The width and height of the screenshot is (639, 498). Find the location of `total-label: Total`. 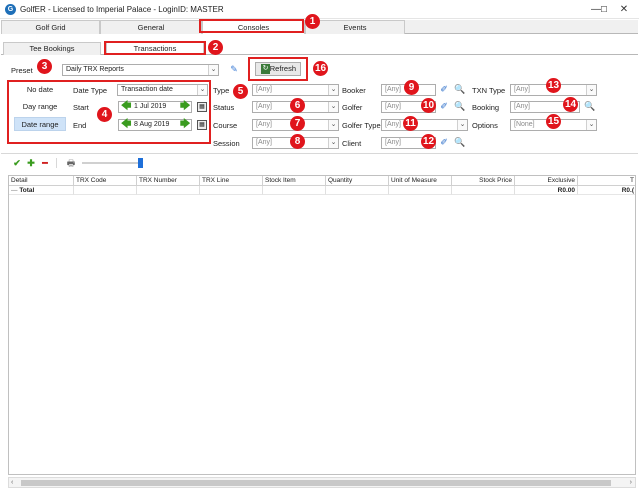

total-label: Total is located at coordinates (27, 190).